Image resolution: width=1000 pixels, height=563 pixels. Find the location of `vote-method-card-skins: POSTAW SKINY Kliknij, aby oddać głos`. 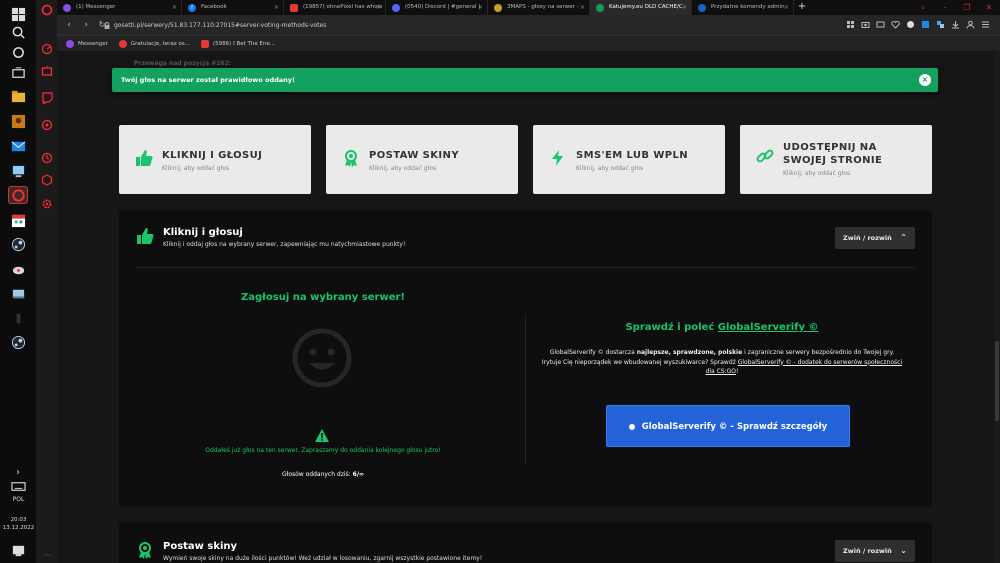

vote-method-card-skins: POSTAW SKINY Kliknij, aby oddać głos is located at coordinates (422, 159).